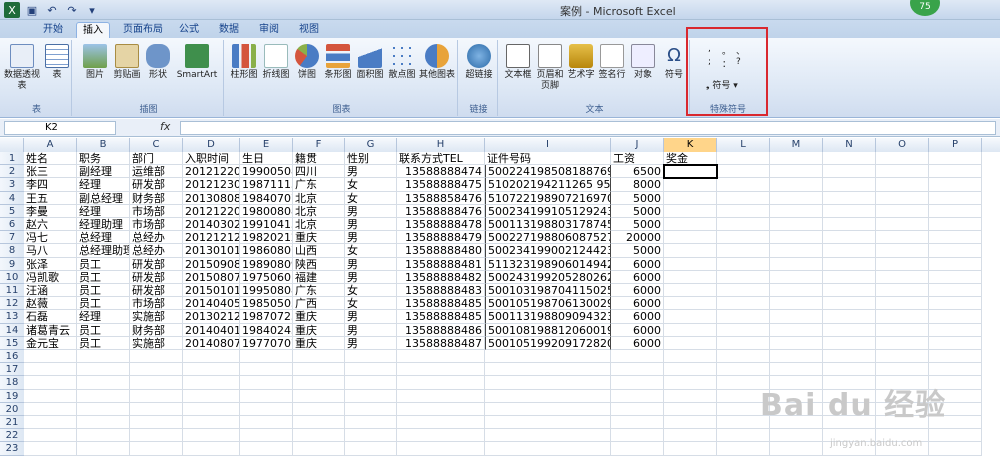  What do you see at coordinates (12, 145) in the screenshot?
I see `select-all-corner` at bounding box center [12, 145].